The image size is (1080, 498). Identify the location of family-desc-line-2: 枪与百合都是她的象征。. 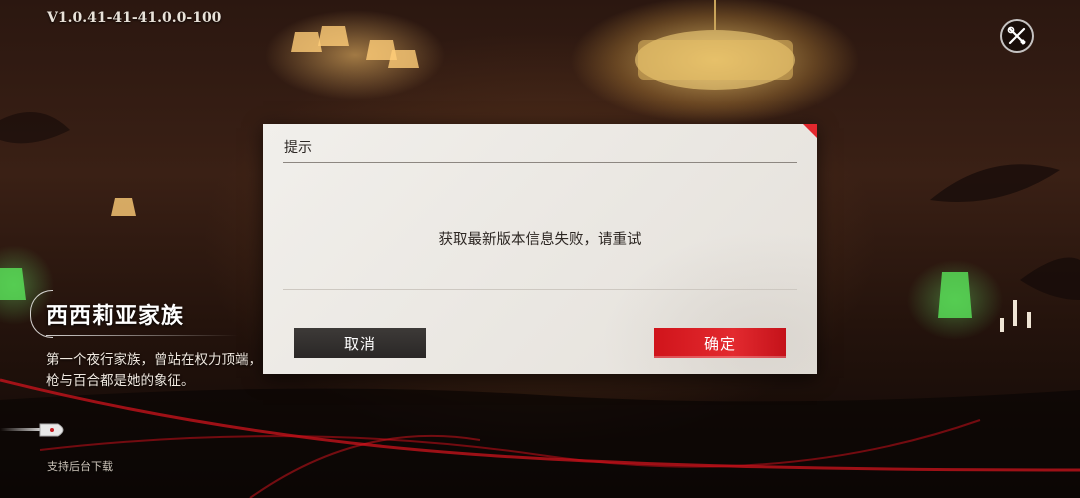
(120, 381).